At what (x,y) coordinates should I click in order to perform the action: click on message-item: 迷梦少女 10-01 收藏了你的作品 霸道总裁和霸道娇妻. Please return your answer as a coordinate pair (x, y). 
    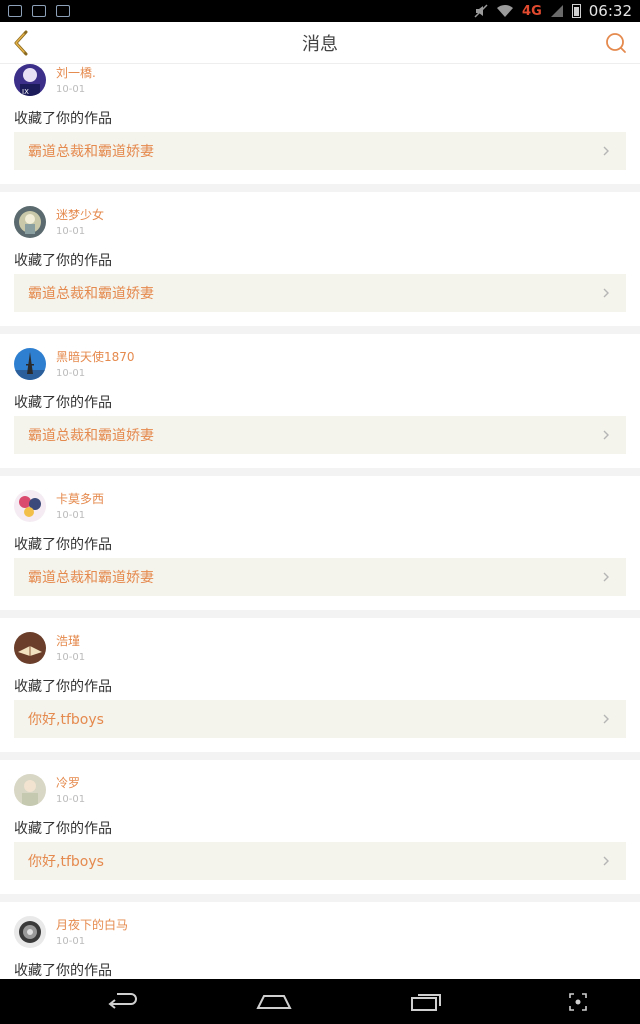
    Looking at the image, I should click on (320, 259).